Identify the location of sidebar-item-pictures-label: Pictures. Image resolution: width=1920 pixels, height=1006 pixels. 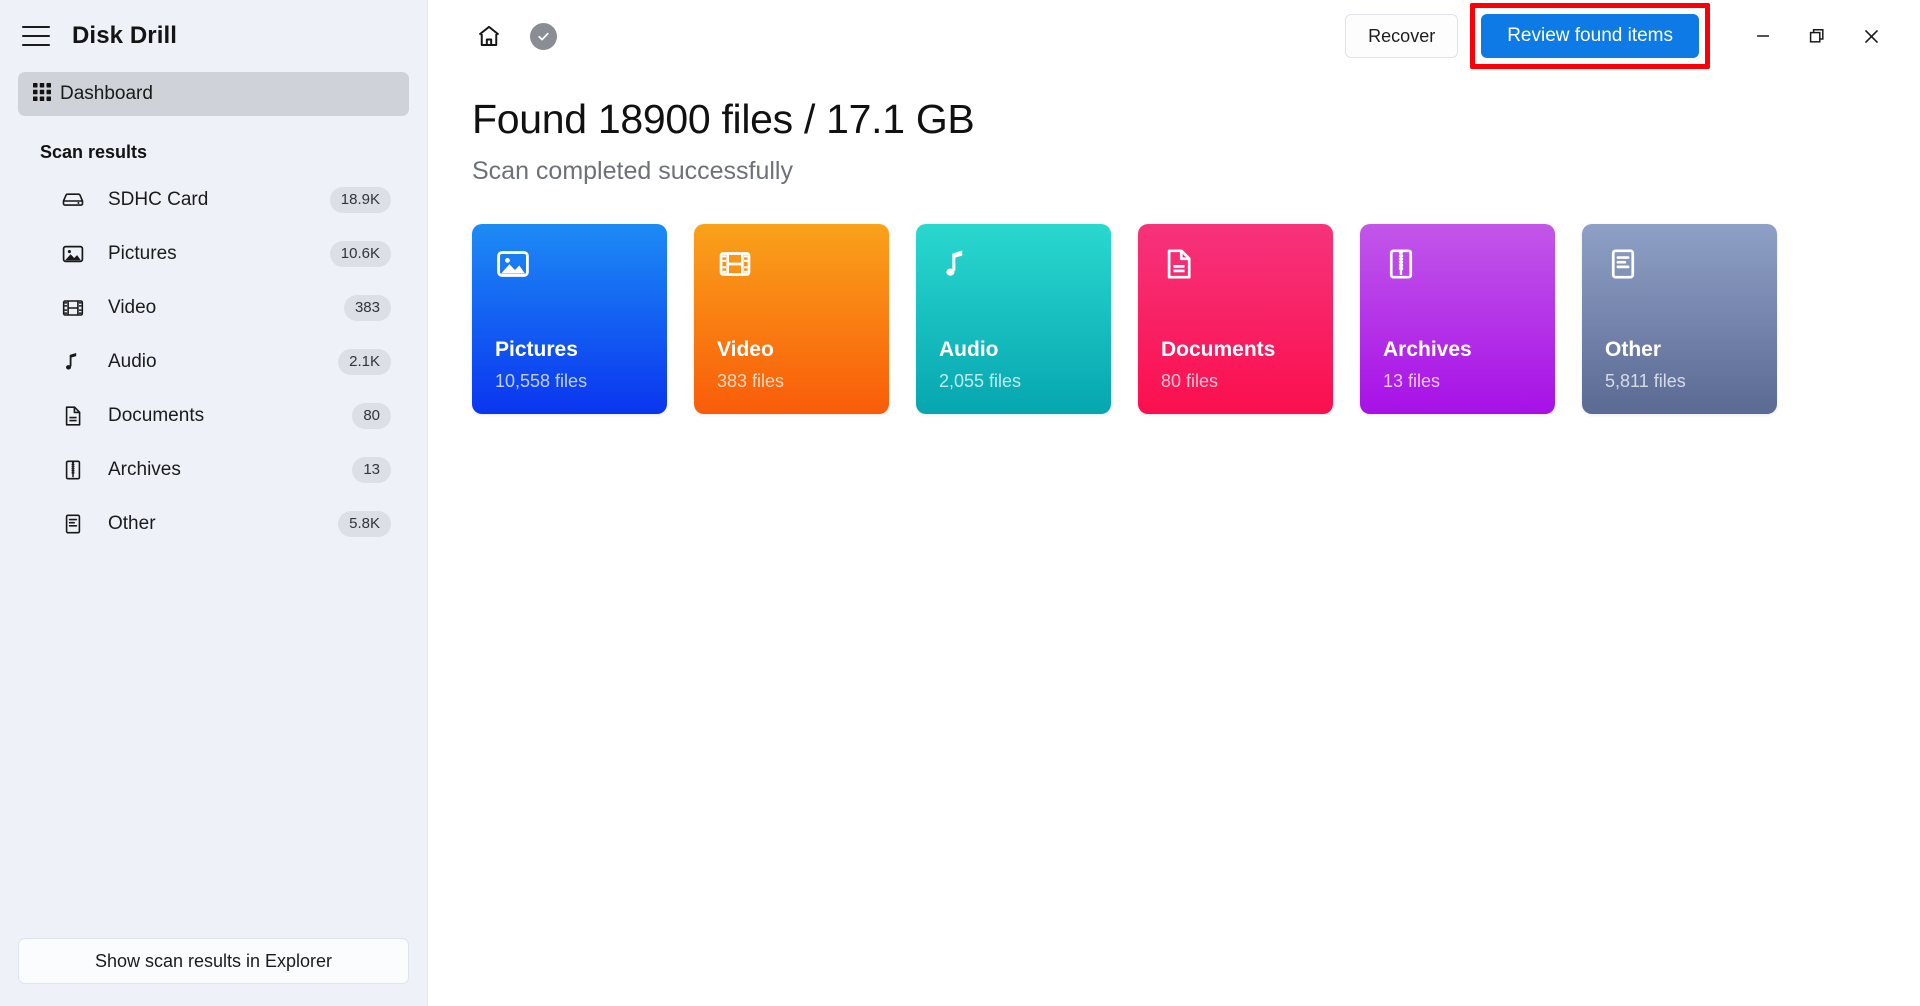
(142, 253).